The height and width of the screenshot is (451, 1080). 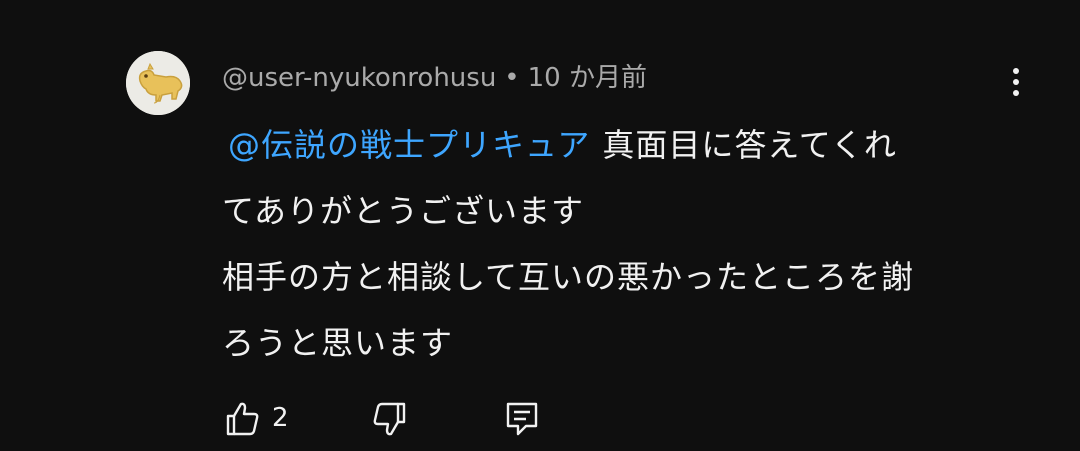 What do you see at coordinates (338, 343) in the screenshot?
I see `comment-line-4: ろうと思います` at bounding box center [338, 343].